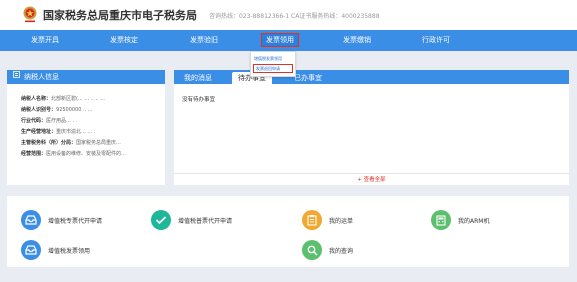 The image size is (577, 282). I want to click on info-row-industry: 行业代码：医疗用品... . ., so click(49, 121).